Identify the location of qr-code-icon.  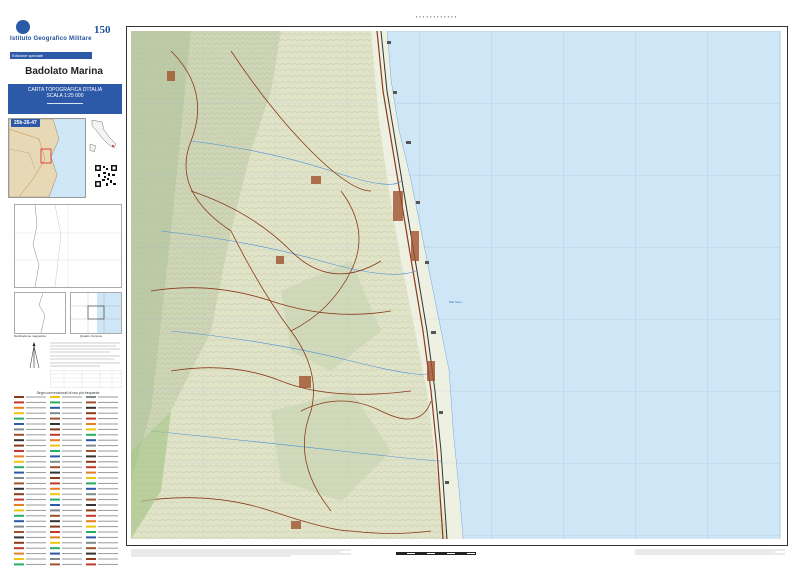
(106, 176).